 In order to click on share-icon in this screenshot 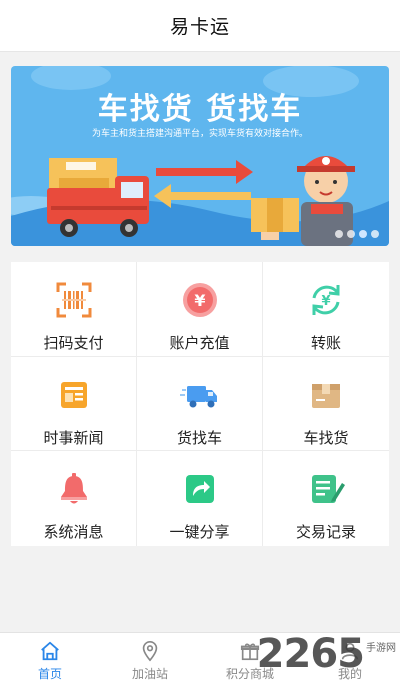, I will do `click(199, 489)`.